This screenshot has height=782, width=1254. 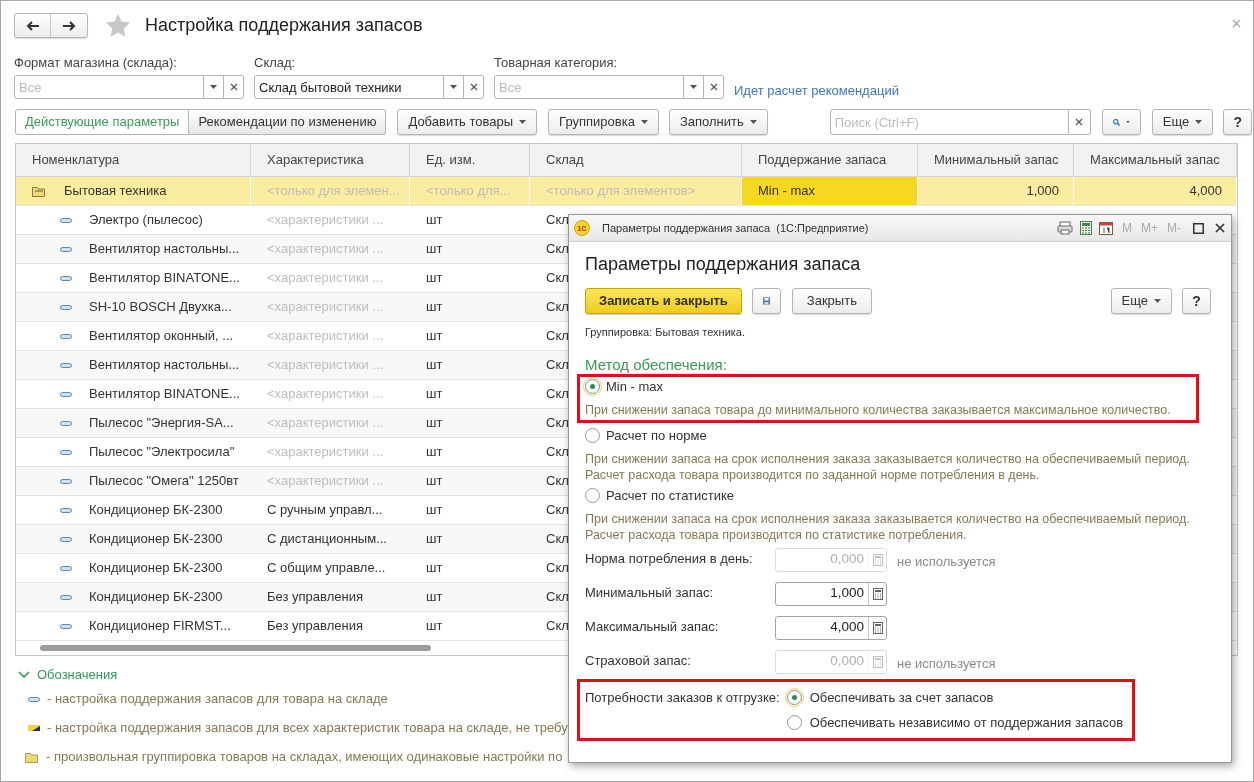 What do you see at coordinates (115, 191) in the screenshot?
I see `table-cell-text: Бытовая техника` at bounding box center [115, 191].